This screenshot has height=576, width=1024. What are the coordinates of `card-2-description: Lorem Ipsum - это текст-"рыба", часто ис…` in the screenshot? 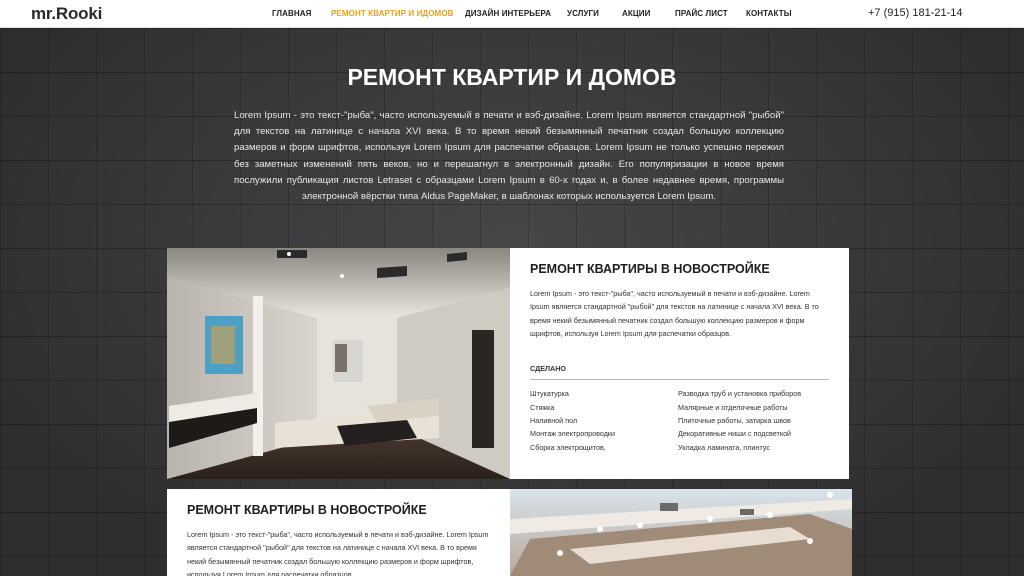 It's located at (338, 553).